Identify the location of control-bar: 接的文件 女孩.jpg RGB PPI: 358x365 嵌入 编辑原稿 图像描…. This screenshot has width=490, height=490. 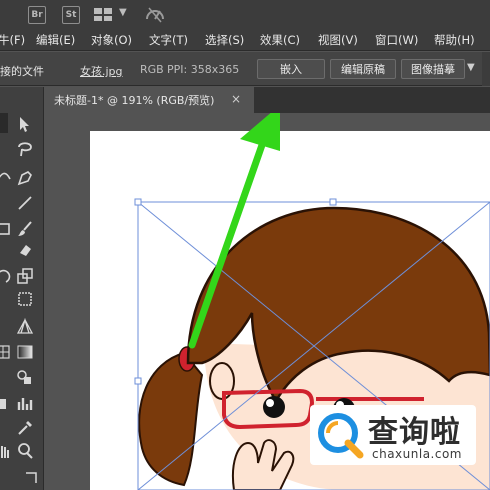
(245, 69).